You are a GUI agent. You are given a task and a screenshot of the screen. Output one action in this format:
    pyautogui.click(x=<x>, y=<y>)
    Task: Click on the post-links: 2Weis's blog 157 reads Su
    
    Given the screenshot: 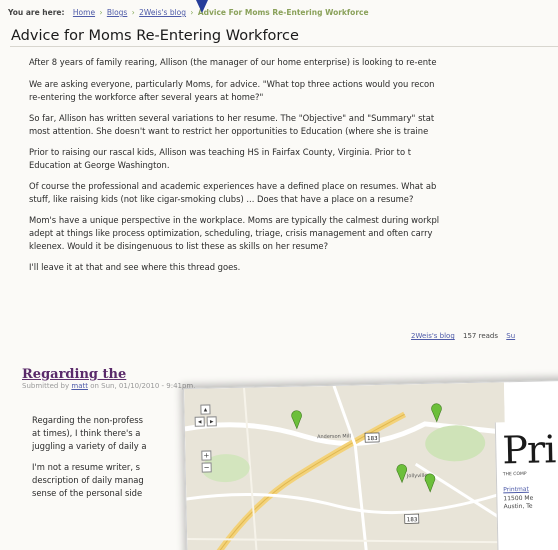 What is the action you would take?
    pyautogui.click(x=466, y=336)
    